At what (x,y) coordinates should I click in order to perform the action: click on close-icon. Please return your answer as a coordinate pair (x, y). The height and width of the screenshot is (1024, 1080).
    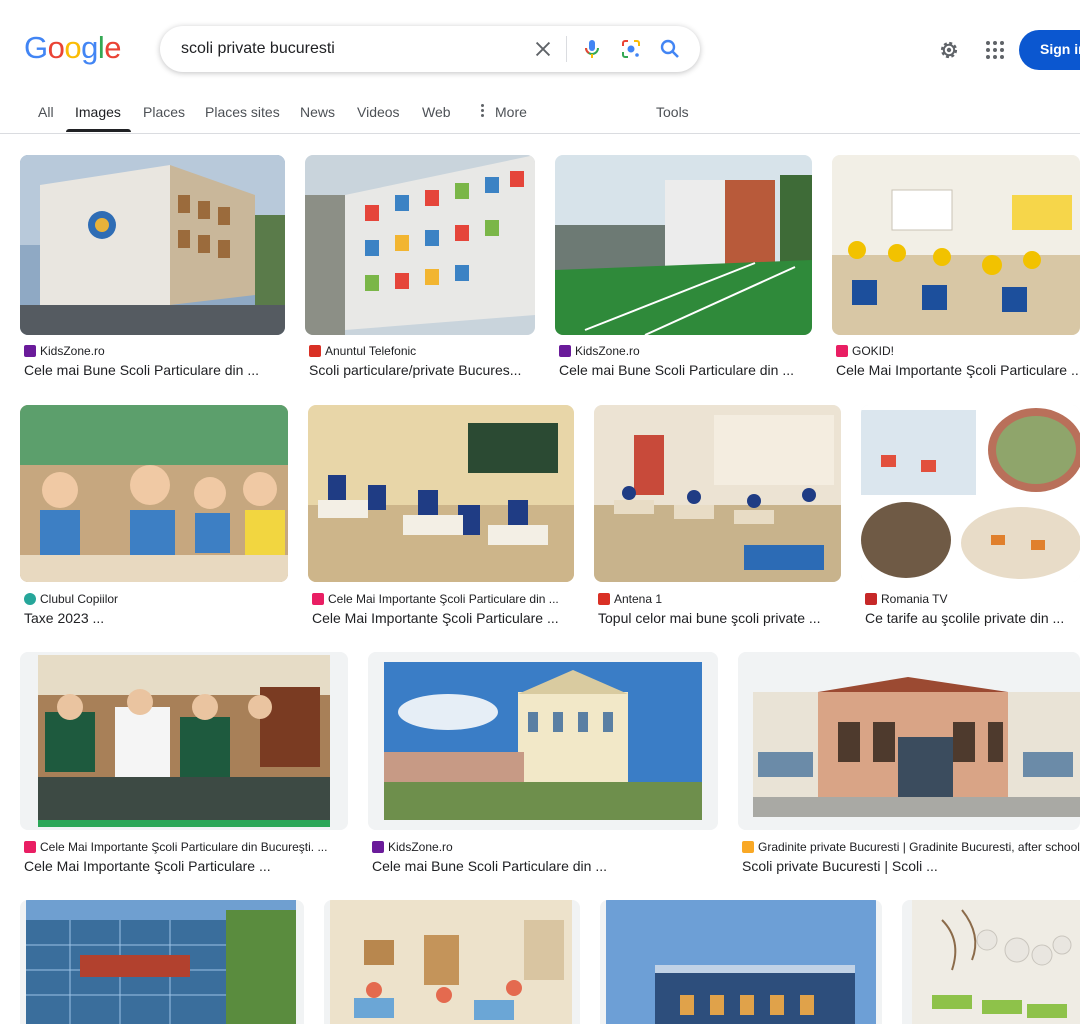
    Looking at the image, I should click on (543, 49).